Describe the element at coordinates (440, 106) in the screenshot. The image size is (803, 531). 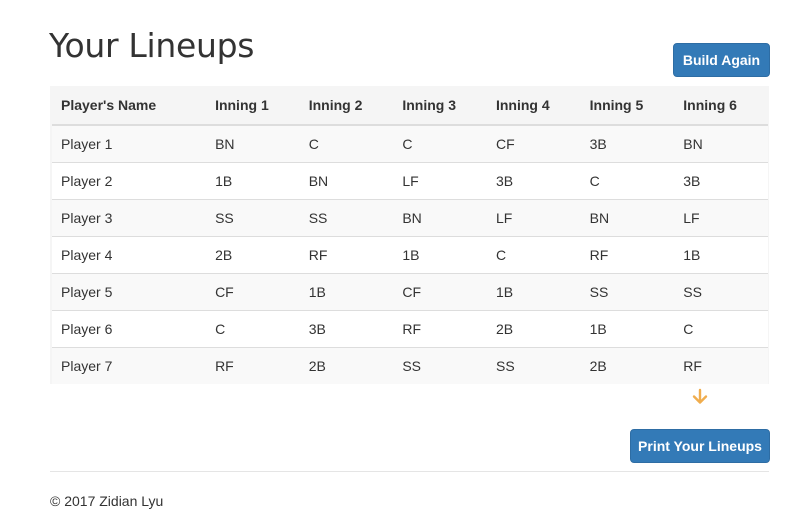
I see `header-inning-3: Inning 3` at that location.